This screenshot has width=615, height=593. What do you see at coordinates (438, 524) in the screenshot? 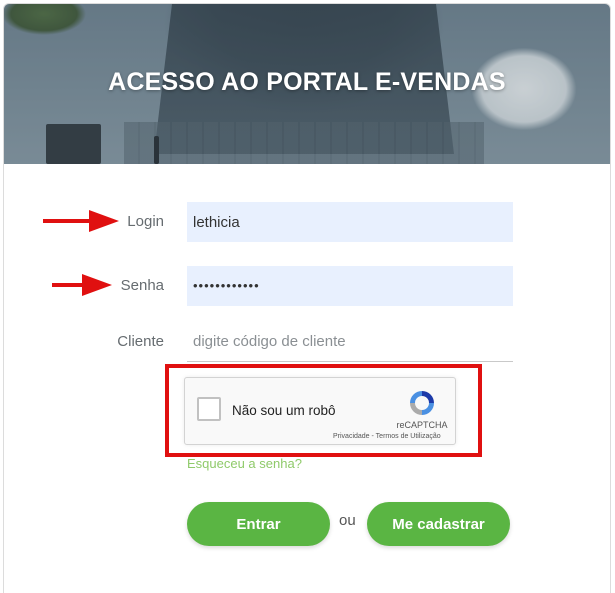
I see `register-button: Me cadastrar` at bounding box center [438, 524].